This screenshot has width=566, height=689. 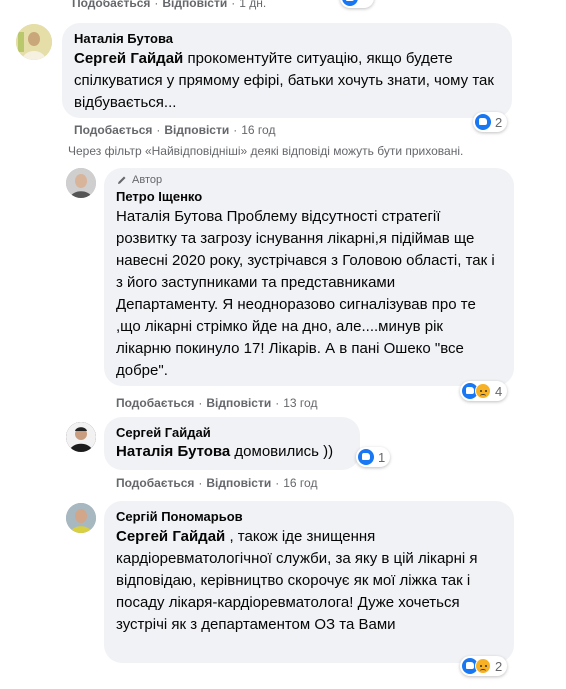 I want to click on reactions-pill: 1, so click(x=373, y=457).